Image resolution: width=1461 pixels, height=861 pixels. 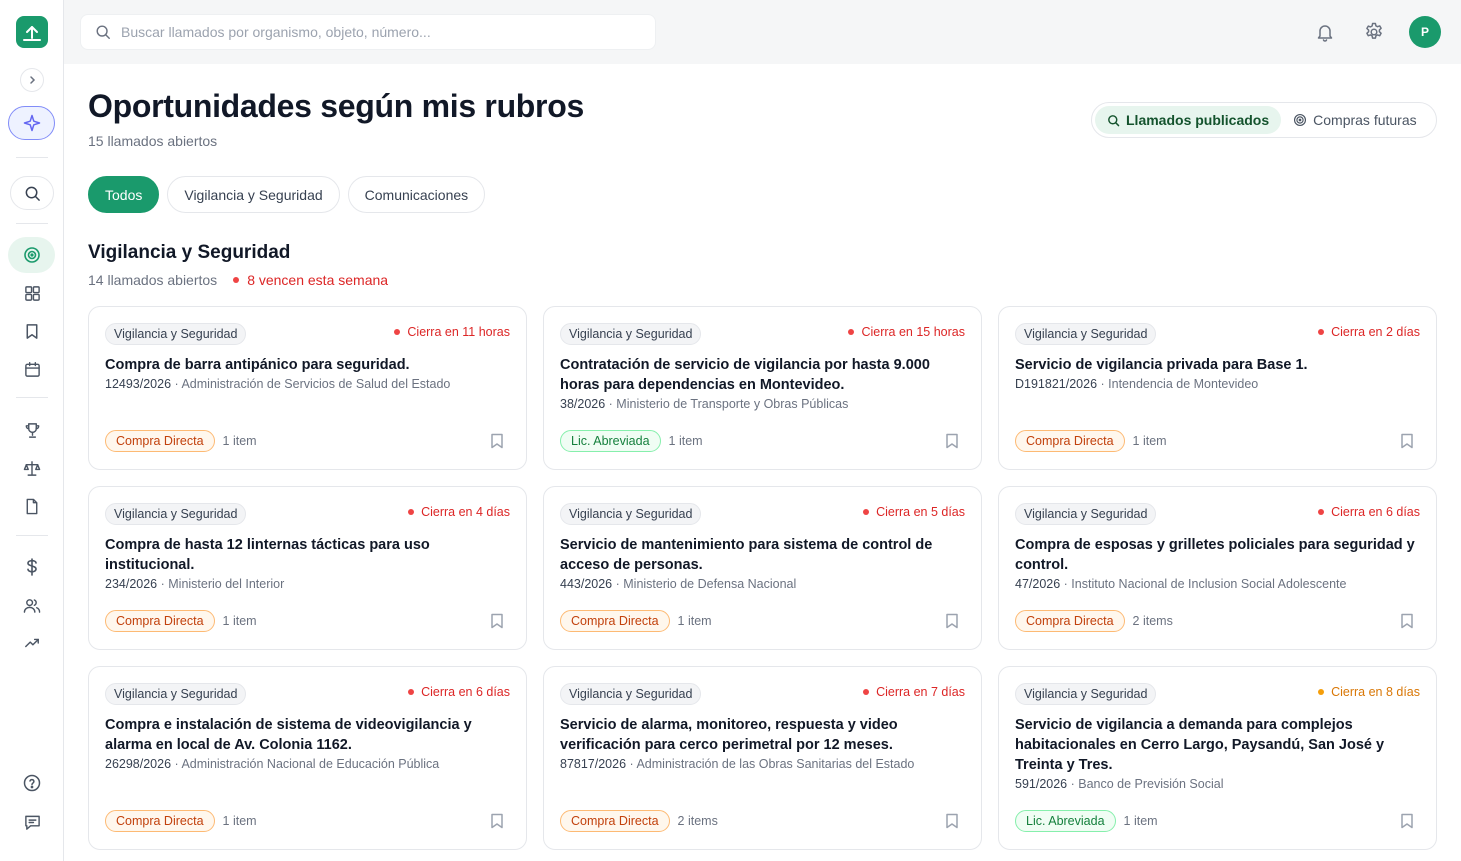 What do you see at coordinates (226, 584) in the screenshot?
I see `organization: Ministerio del Interior` at bounding box center [226, 584].